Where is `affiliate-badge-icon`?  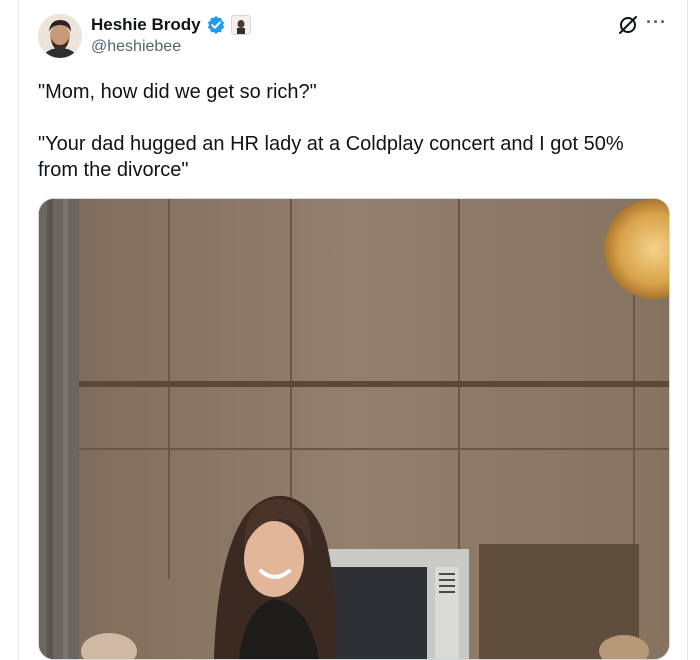
affiliate-badge-icon is located at coordinates (240, 25).